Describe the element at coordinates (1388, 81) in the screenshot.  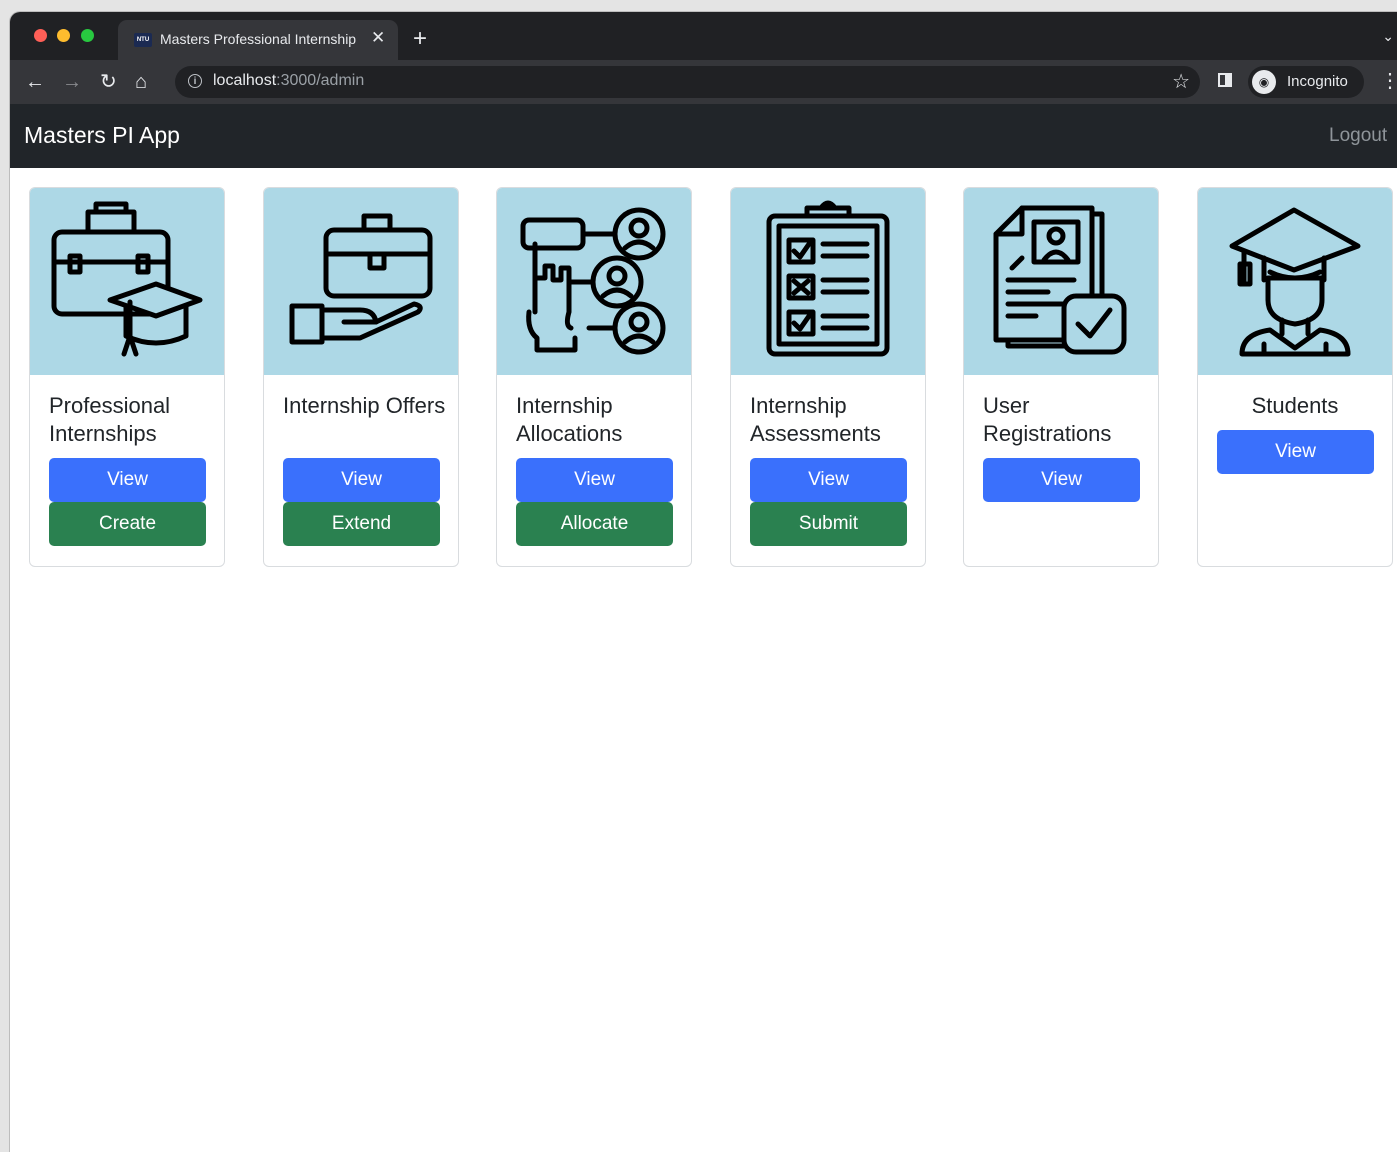
I see `browser-menu-icon: ⋮` at that location.